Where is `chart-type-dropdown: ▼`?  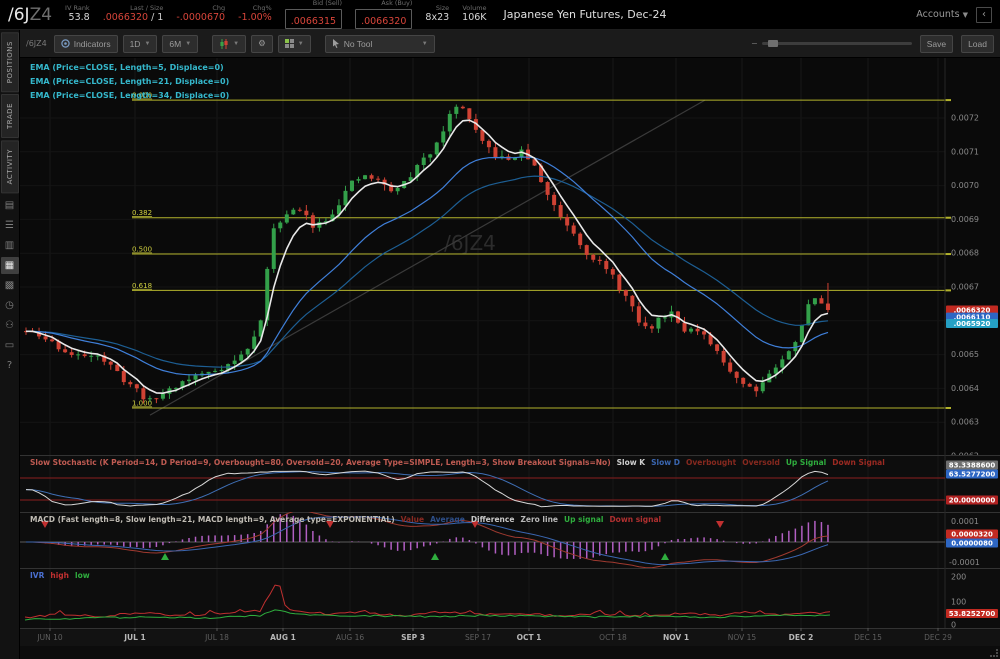
chart-type-dropdown: ▼ is located at coordinates (229, 43).